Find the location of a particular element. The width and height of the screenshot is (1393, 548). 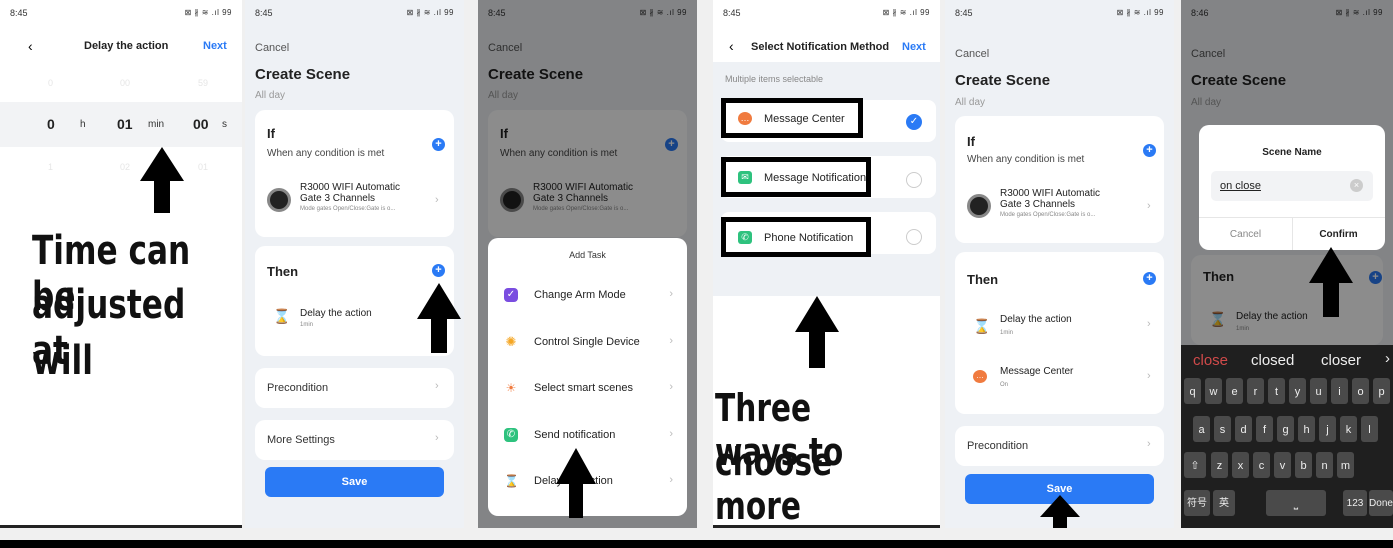

task-control-single-device: ✺ Control Single Device › is located at coordinates (588, 345).